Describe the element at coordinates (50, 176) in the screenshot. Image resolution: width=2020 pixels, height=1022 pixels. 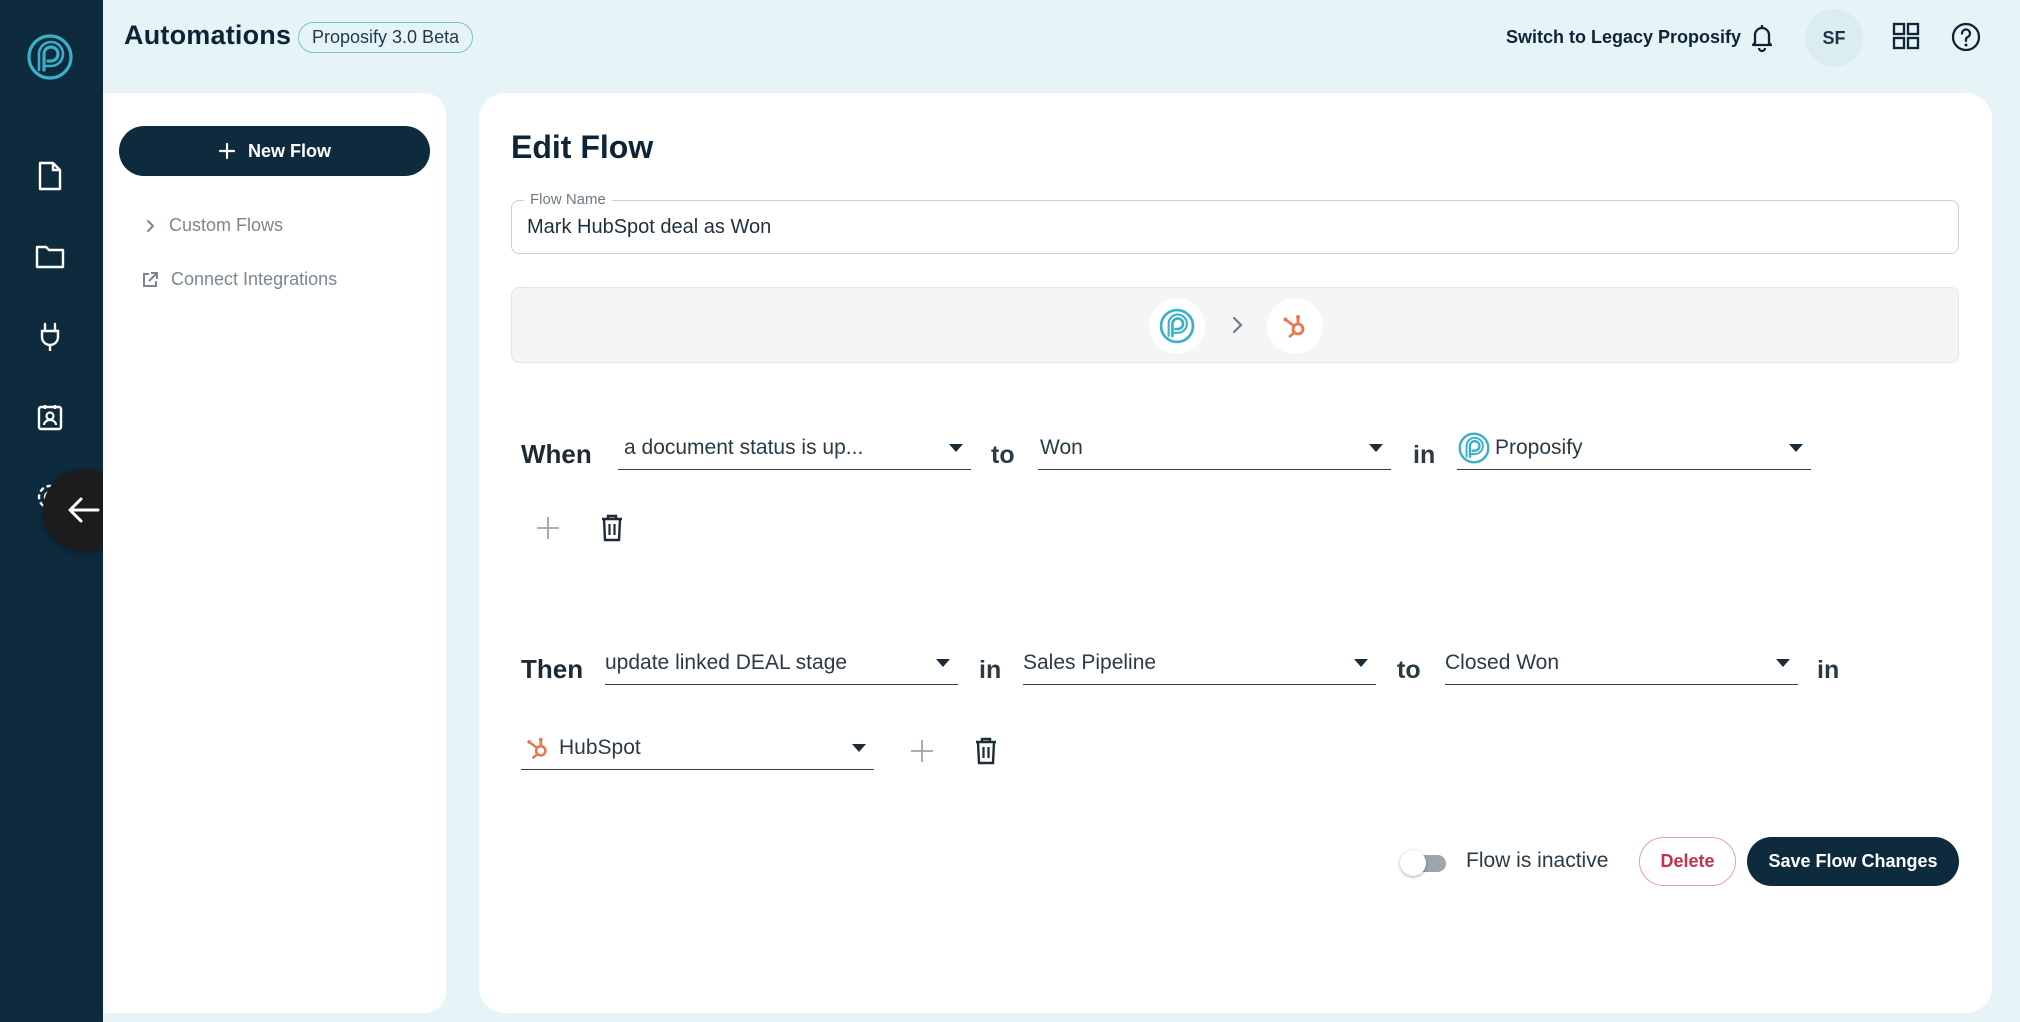
I see `document-icon` at that location.